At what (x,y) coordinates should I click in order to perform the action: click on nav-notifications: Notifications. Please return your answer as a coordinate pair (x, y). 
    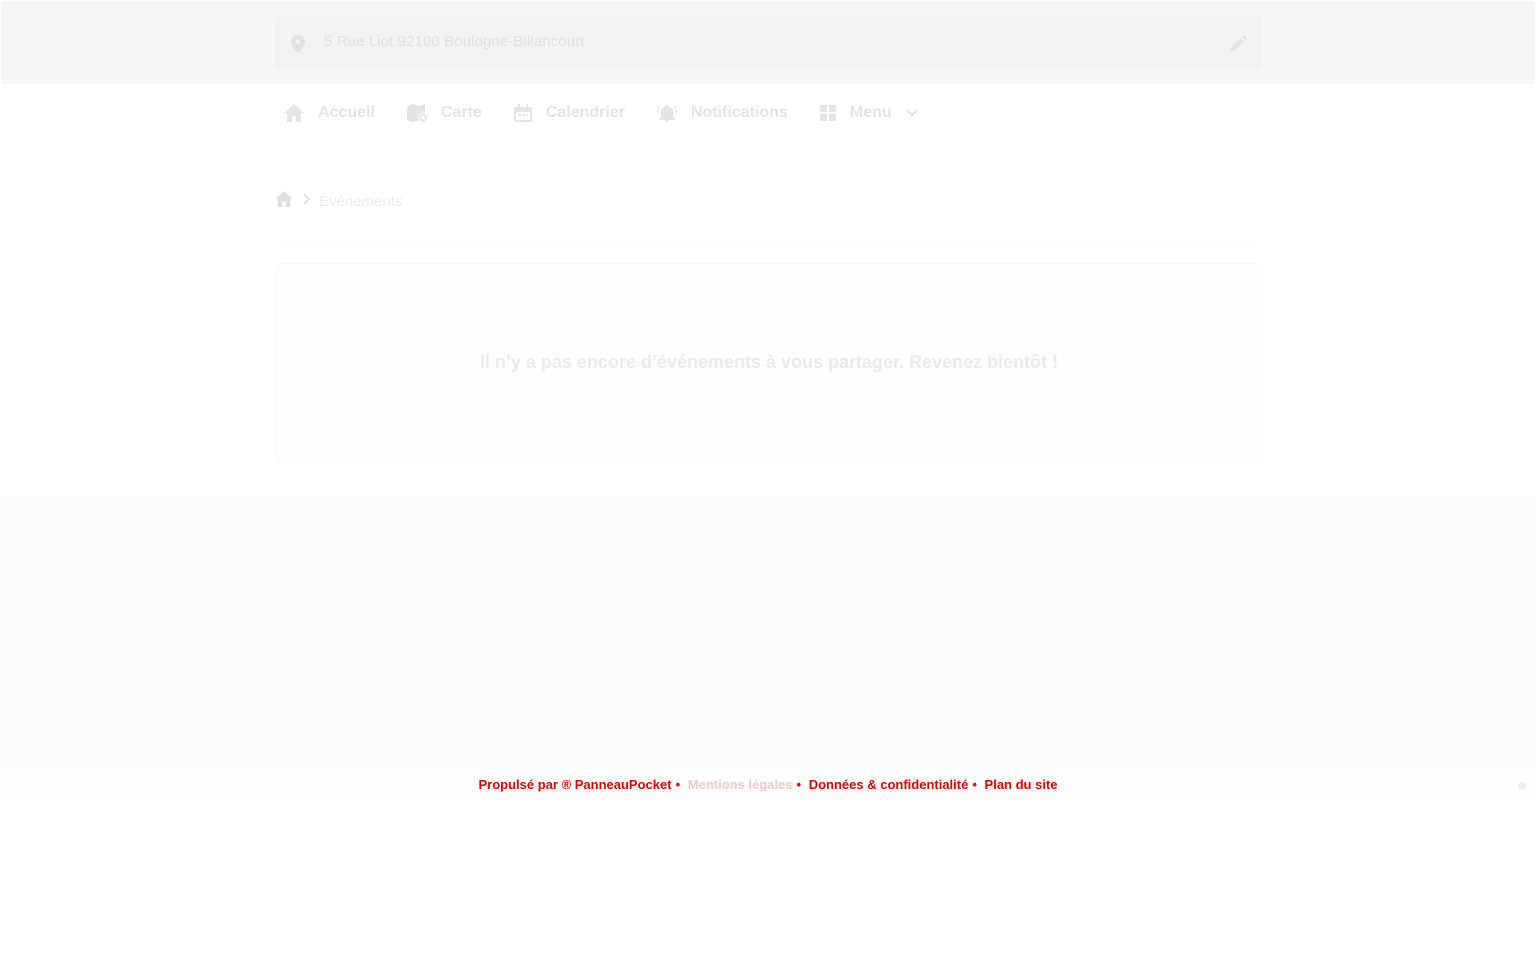
    Looking at the image, I should click on (722, 113).